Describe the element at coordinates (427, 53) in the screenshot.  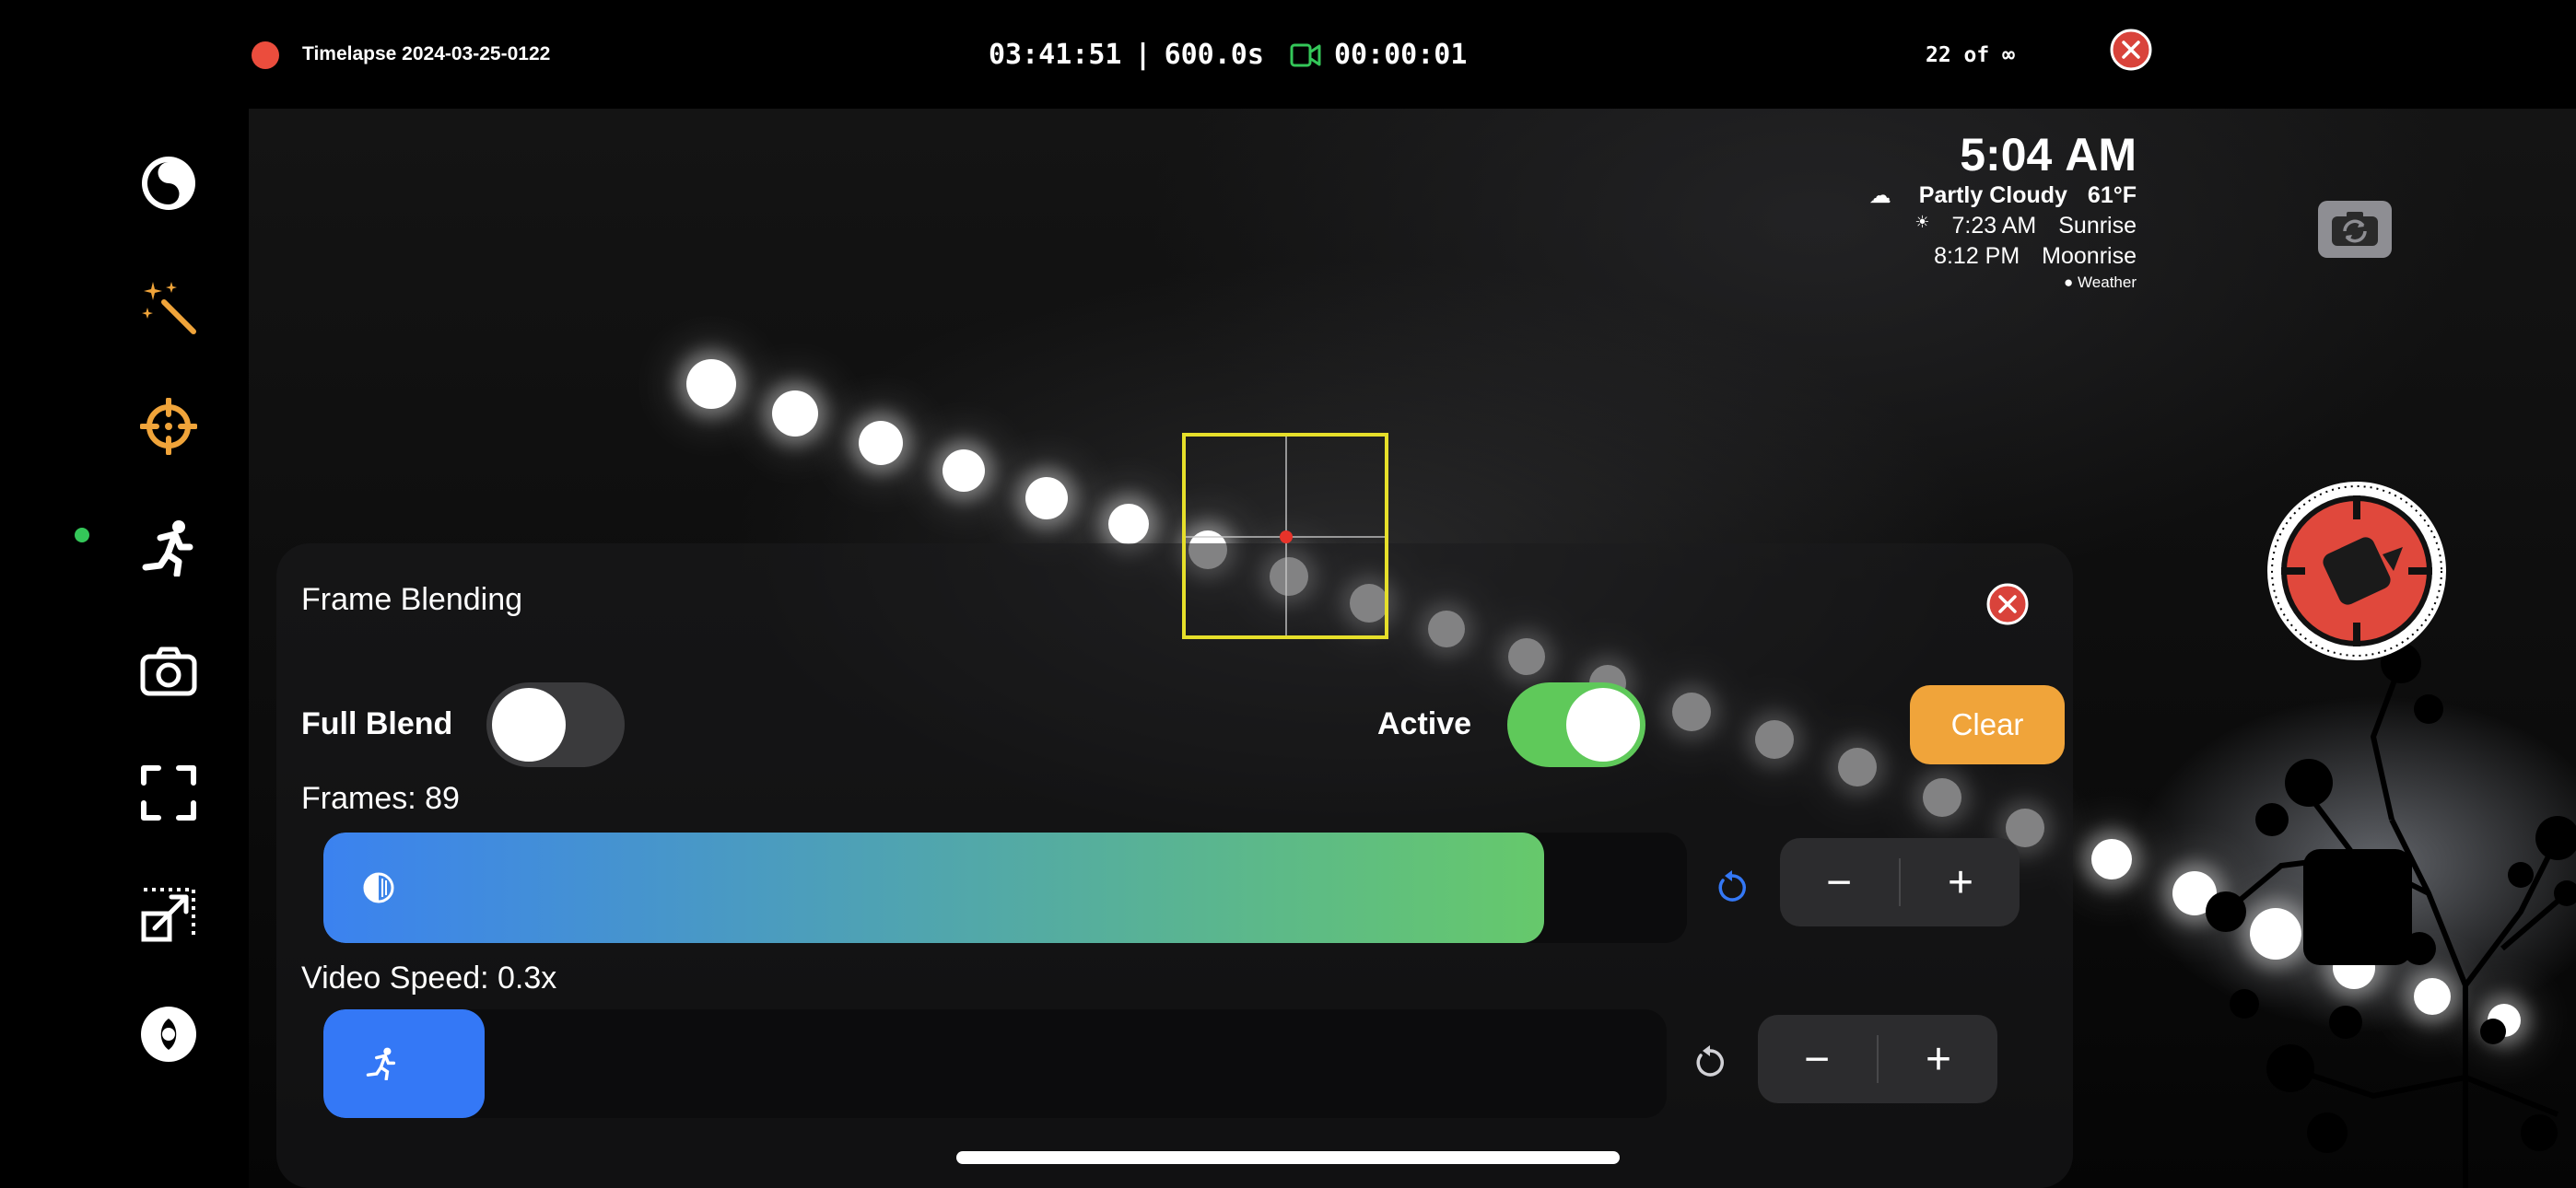
I see `record-title: Timelapse 2024-03-25-0122` at that location.